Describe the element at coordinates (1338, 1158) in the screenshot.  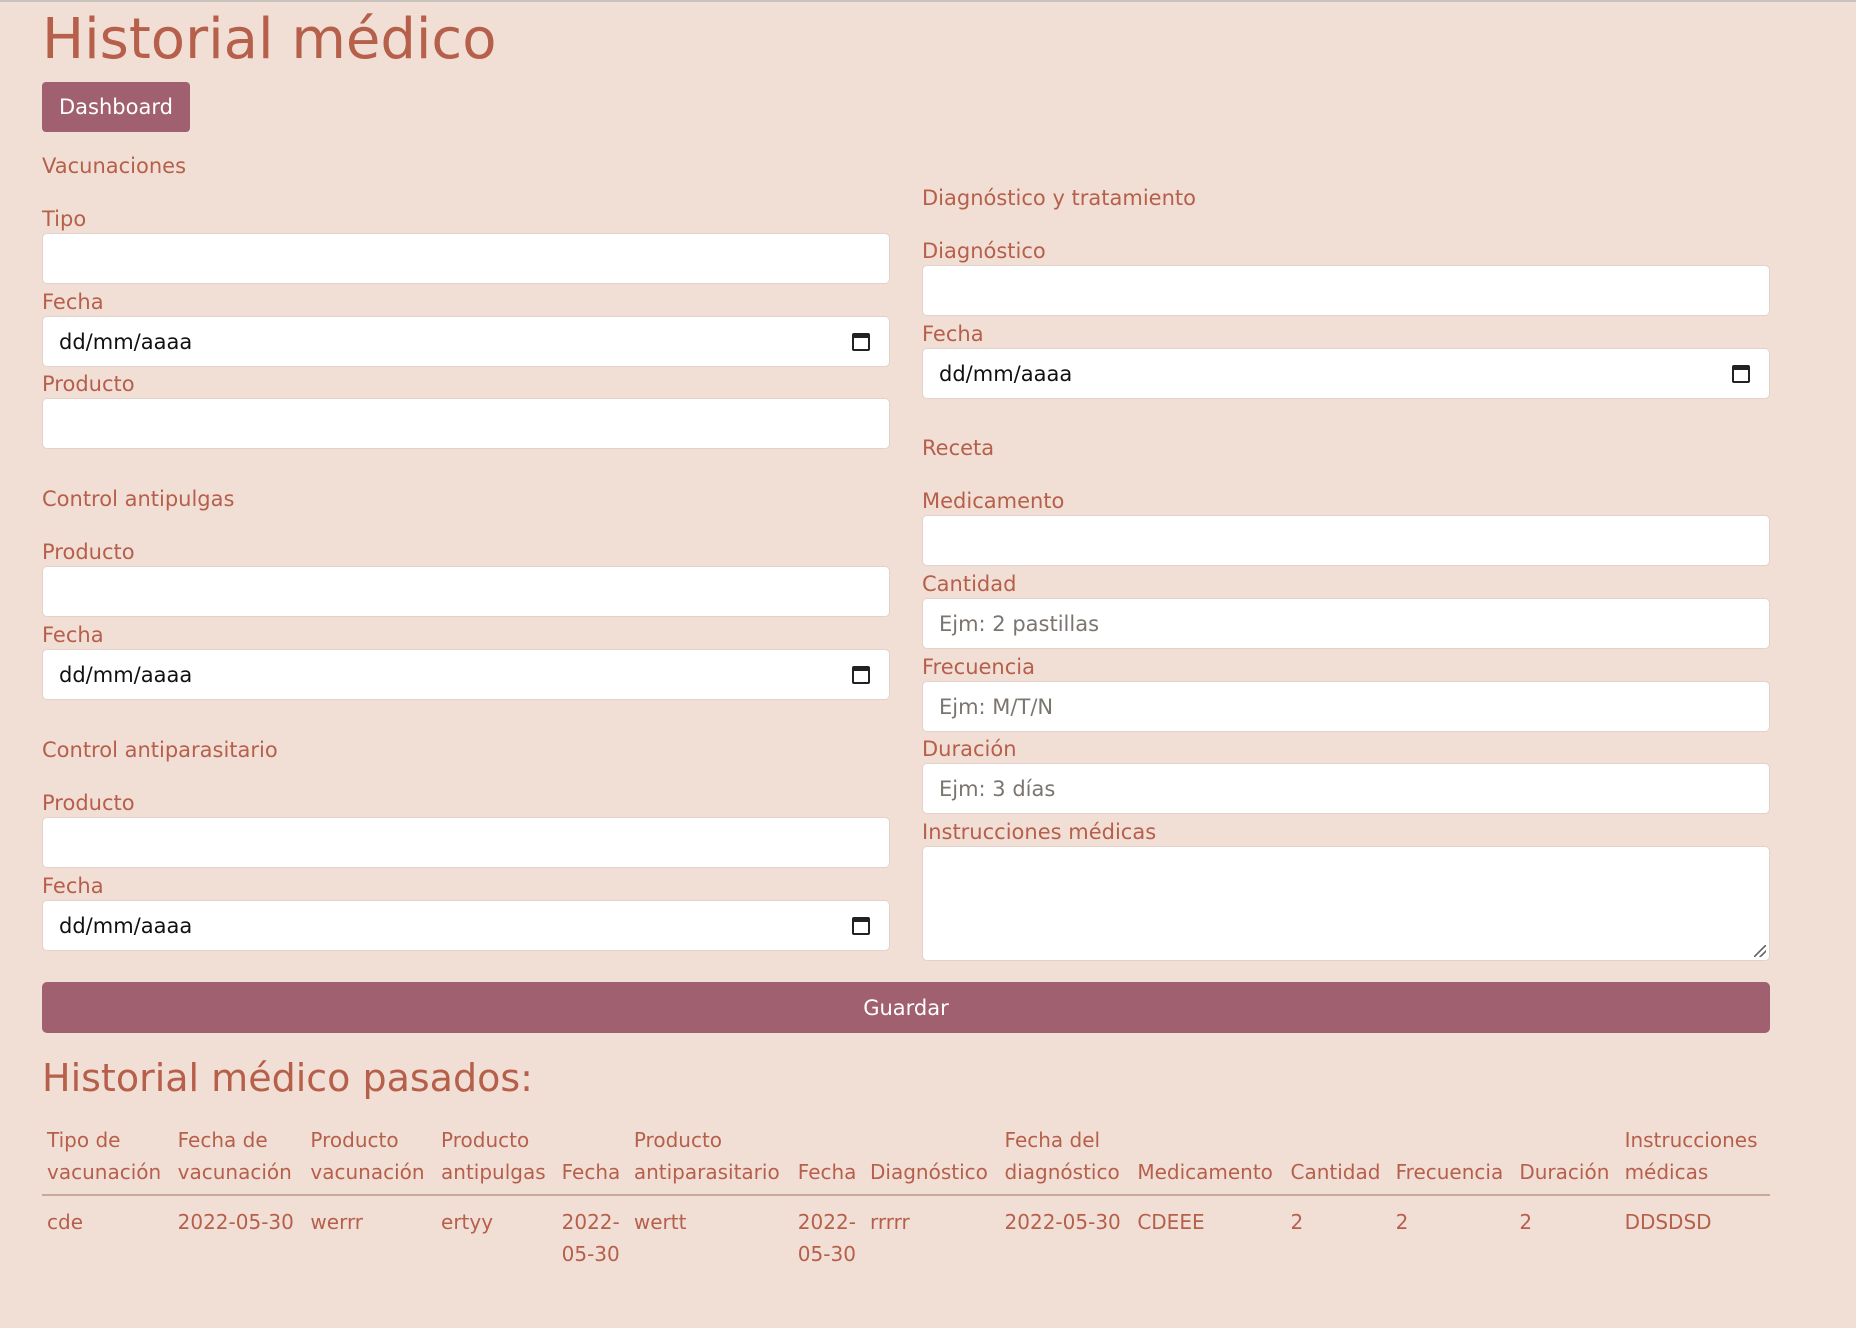
I see `table-header-cell: Cantidad` at that location.